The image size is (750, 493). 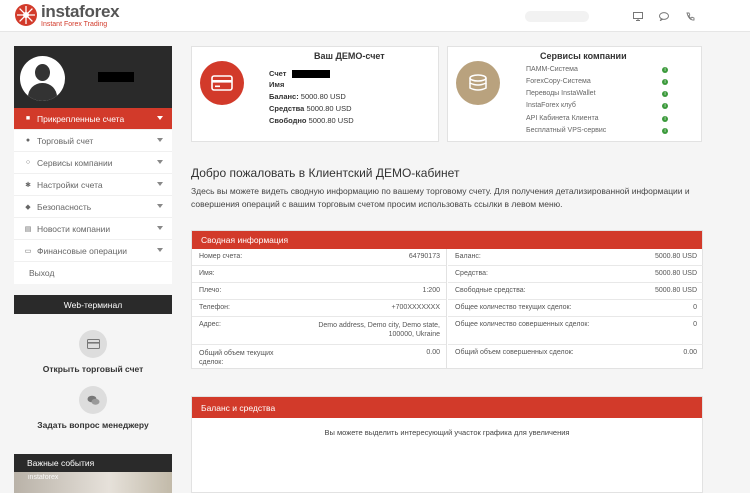 I want to click on sidebar-item-label: Финансовые операции, so click(x=82, y=250).